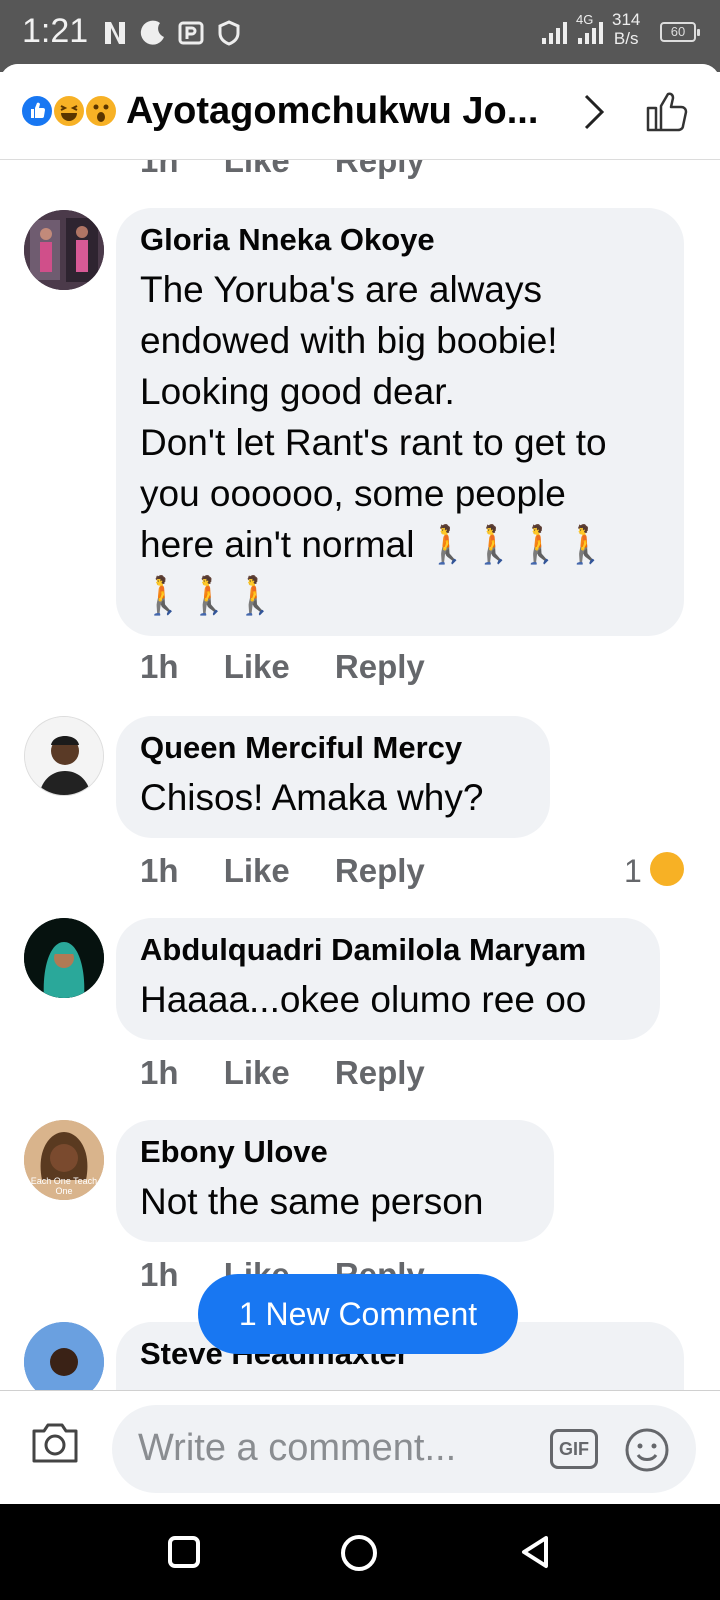 The image size is (720, 1600). Describe the element at coordinates (360, 36) in the screenshot. I see `status-bar: 1:21 4G 314 B/s 60` at that location.